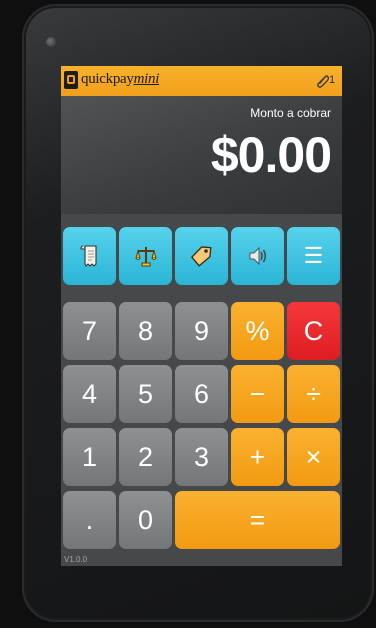 The height and width of the screenshot is (628, 376). Describe the element at coordinates (51, 42) in the screenshot. I see `camera-lens` at that location.